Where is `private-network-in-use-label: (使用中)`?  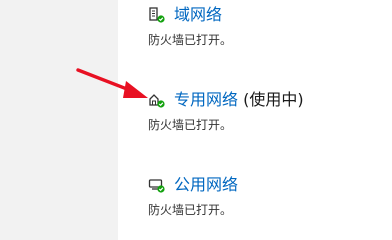
private-network-in-use-label: (使用中) is located at coordinates (273, 99).